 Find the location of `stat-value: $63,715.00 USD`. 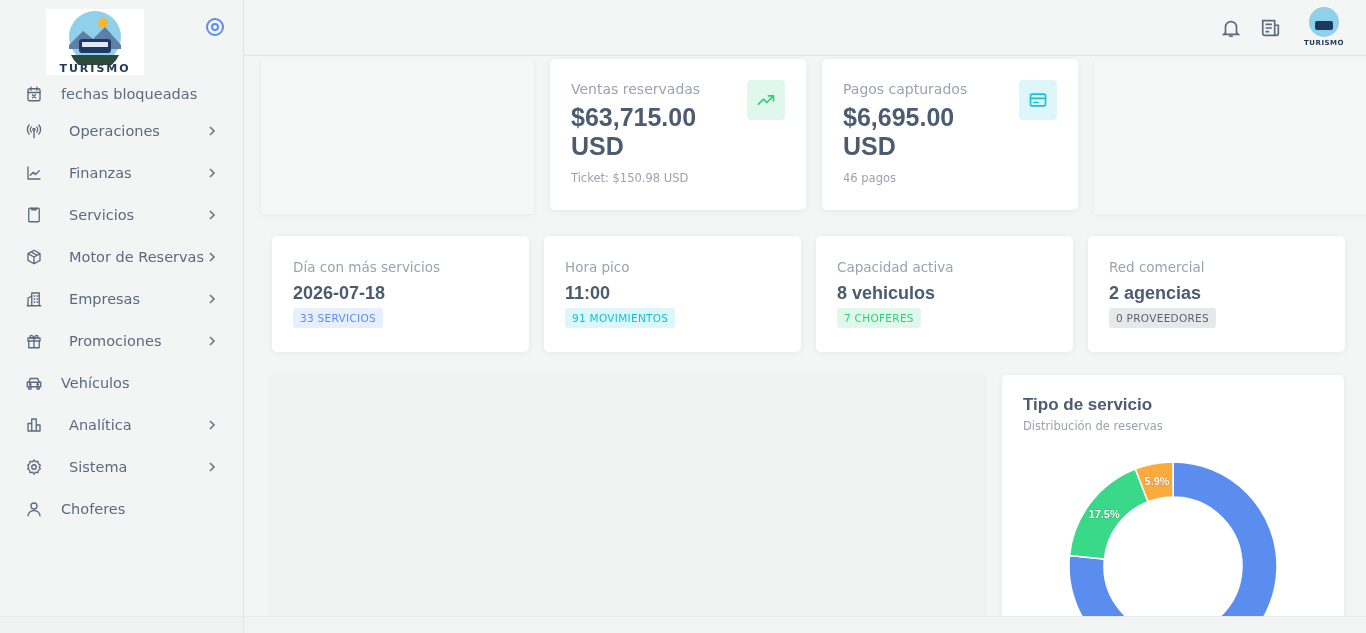

stat-value: $63,715.00 USD is located at coordinates (634, 132).